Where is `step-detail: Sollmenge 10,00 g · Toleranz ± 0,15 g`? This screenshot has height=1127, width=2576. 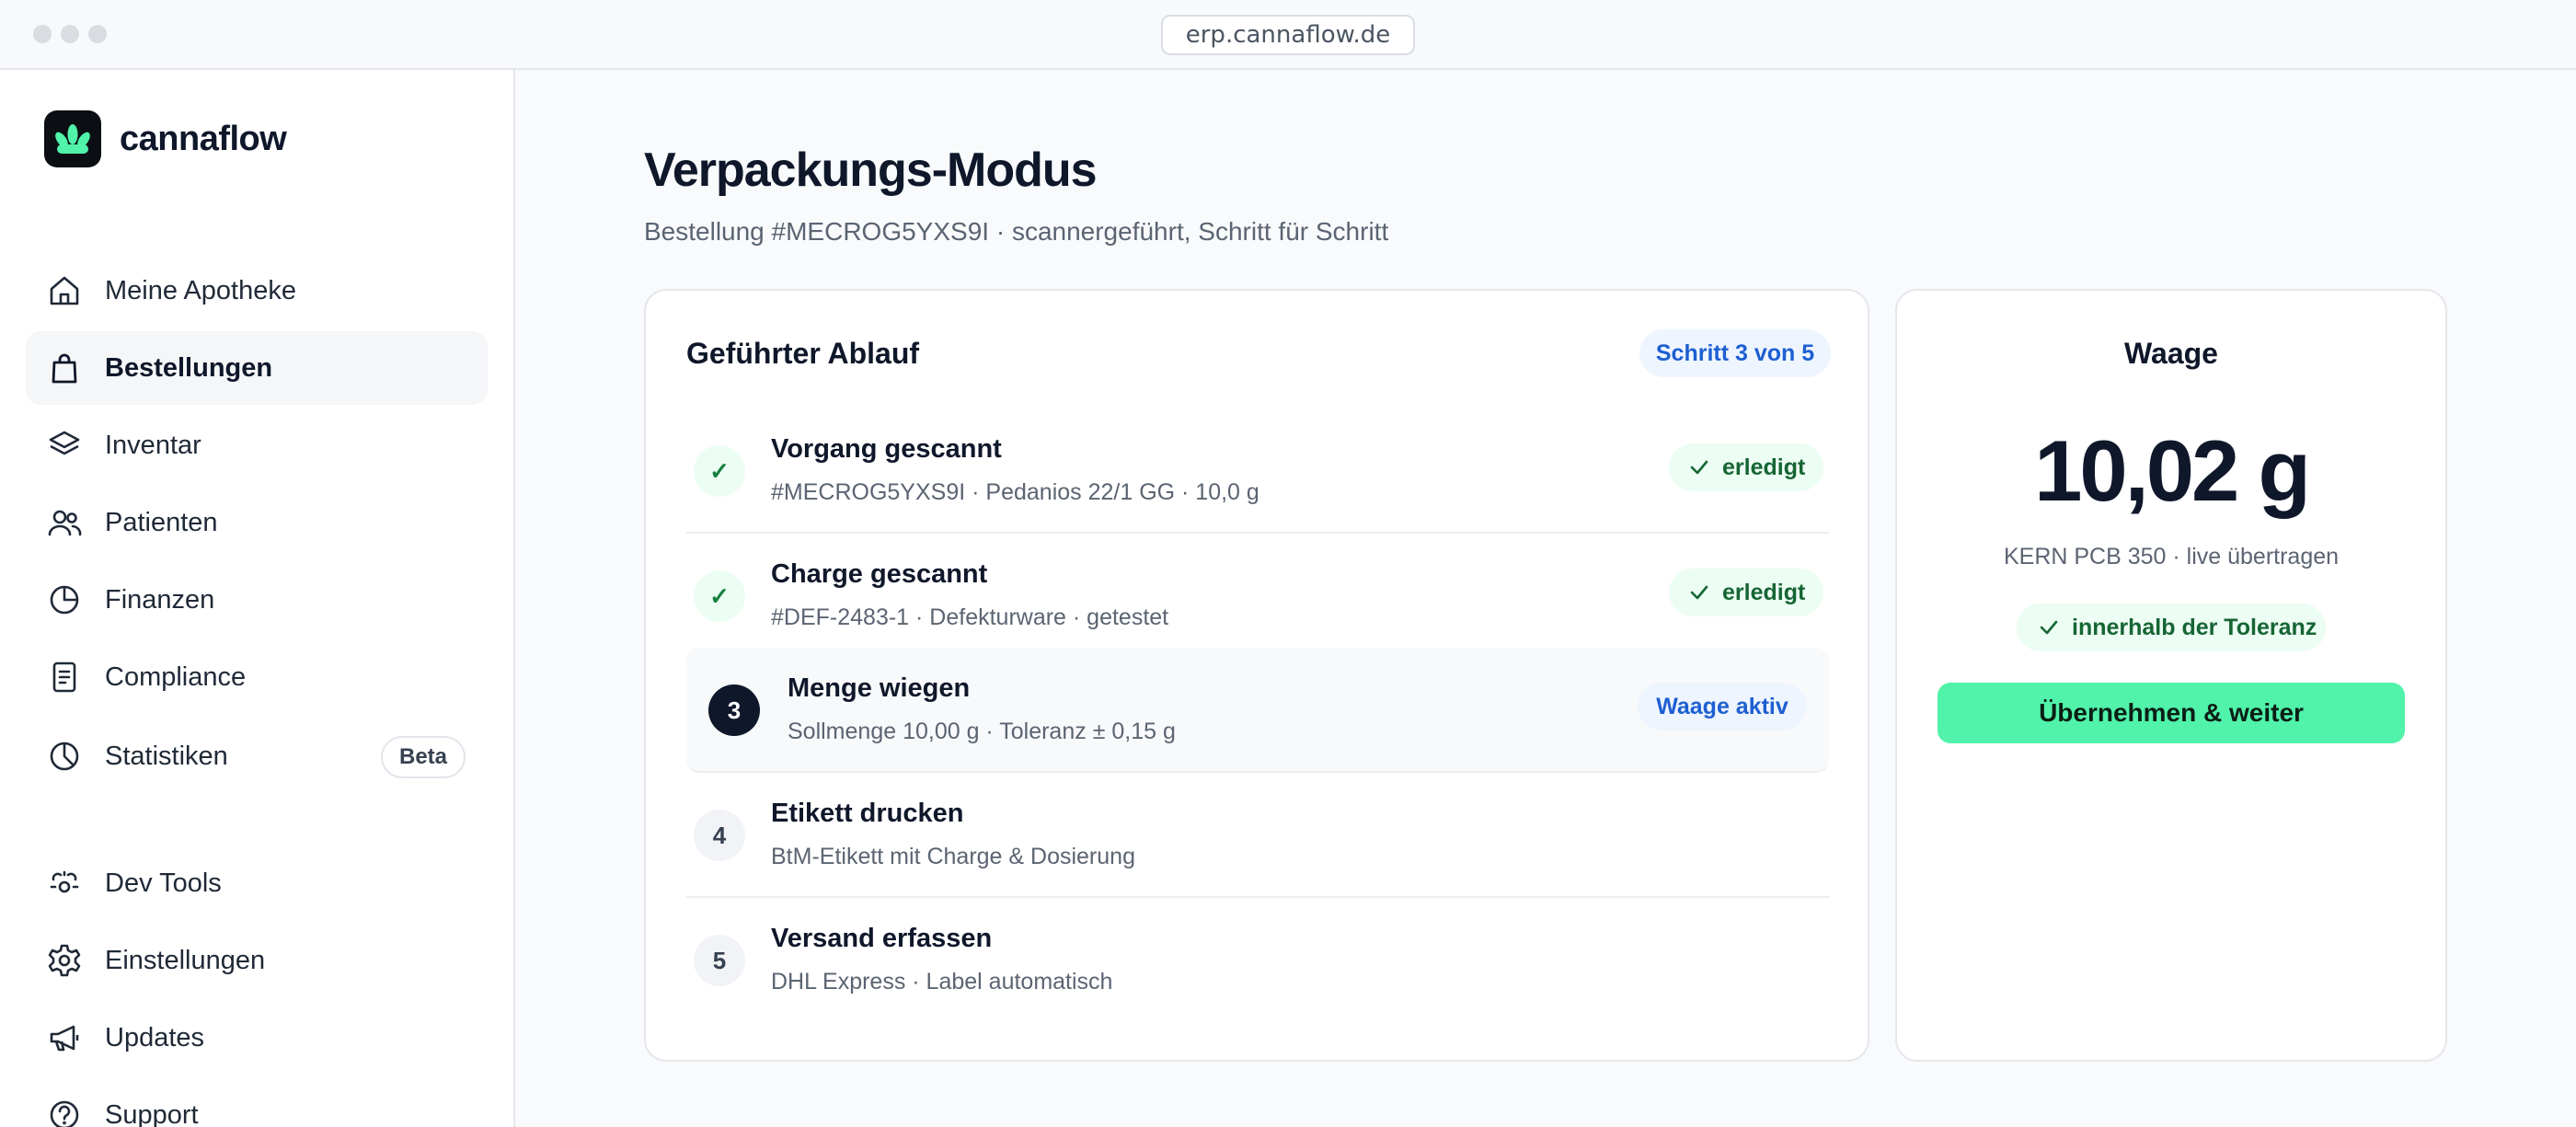 step-detail: Sollmenge 10,00 g · Toleranz ± 0,15 g is located at coordinates (982, 731).